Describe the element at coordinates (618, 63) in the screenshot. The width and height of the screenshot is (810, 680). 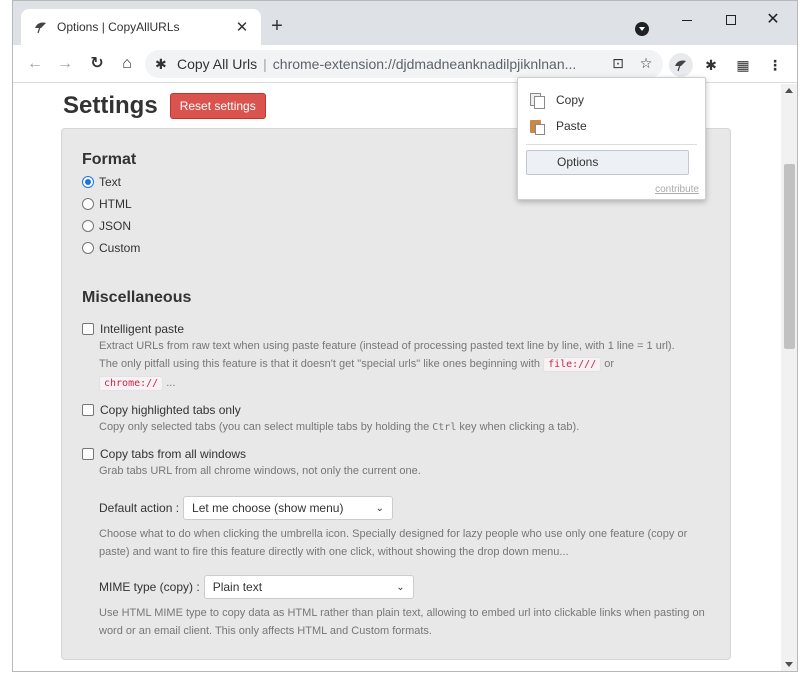
I see `translate-icon: ⊡` at that location.